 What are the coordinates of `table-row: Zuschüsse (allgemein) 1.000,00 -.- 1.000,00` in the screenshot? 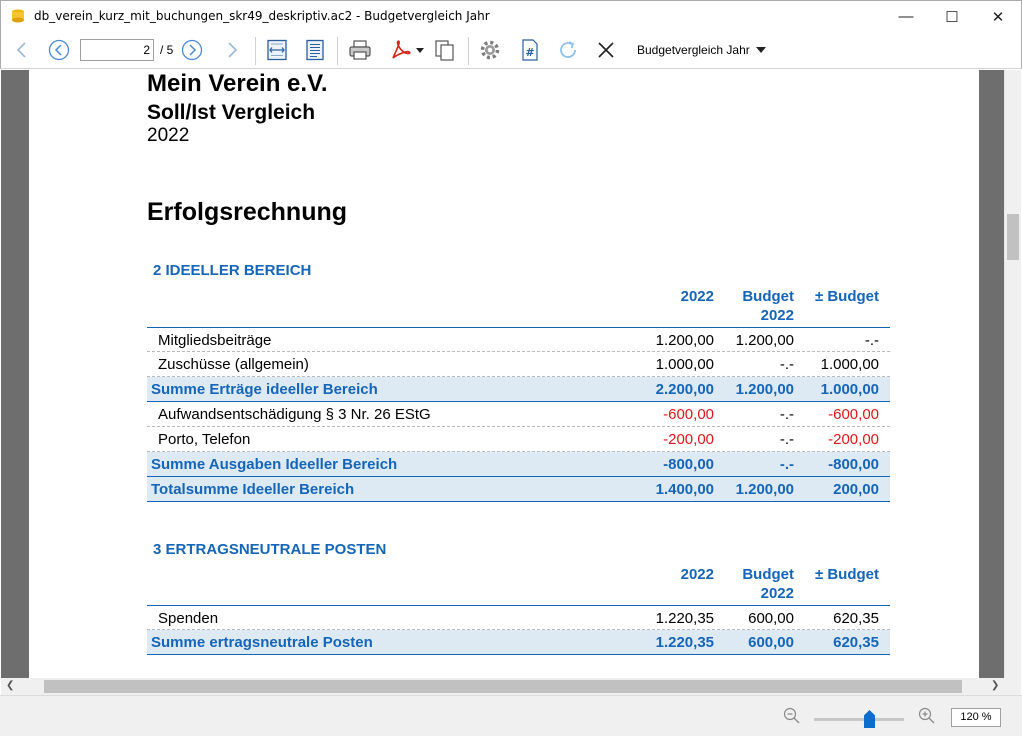 It's located at (518, 364).